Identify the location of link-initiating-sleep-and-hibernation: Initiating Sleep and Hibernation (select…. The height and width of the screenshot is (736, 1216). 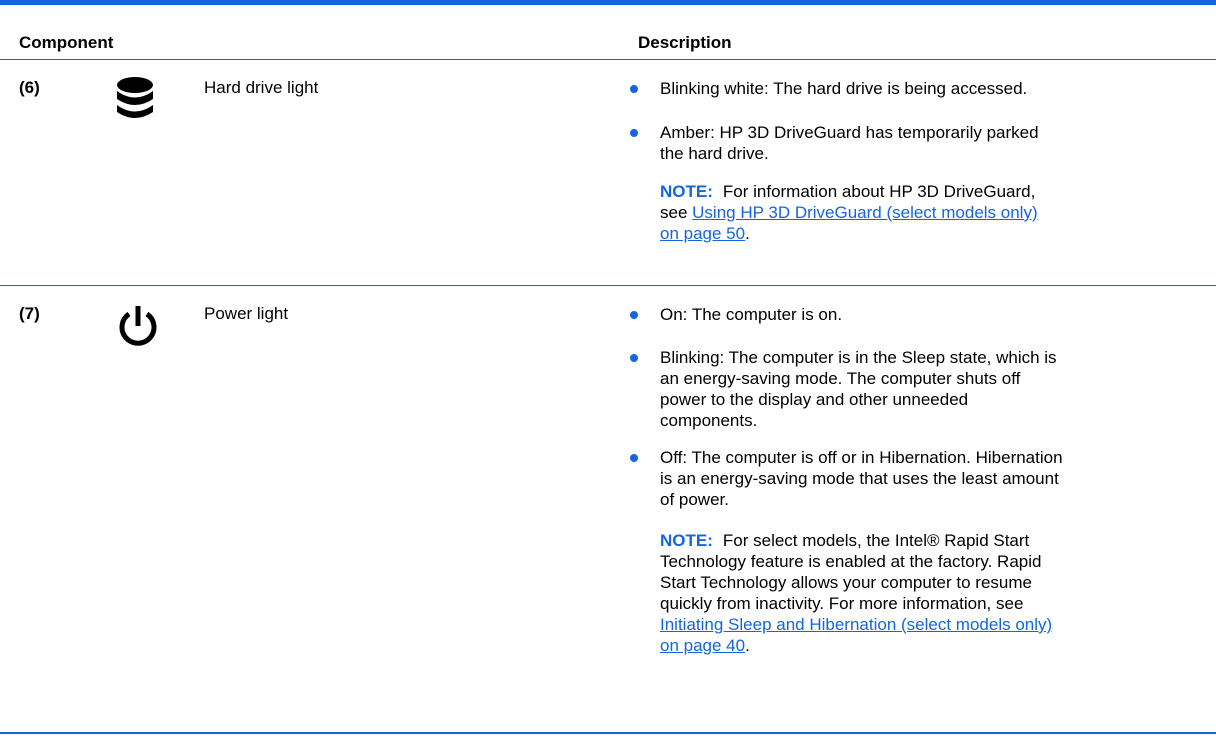
(856, 624).